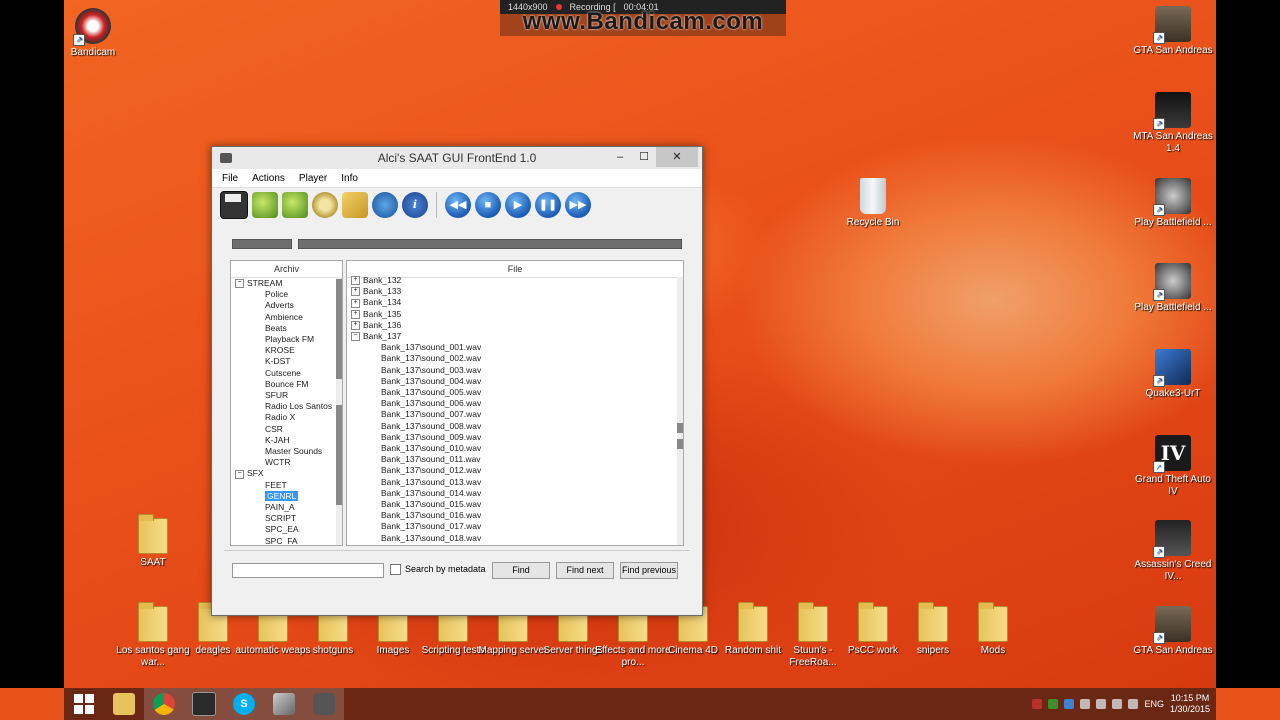 The height and width of the screenshot is (720, 1280). Describe the element at coordinates (153, 541) in the screenshot. I see `desktop-icon-saat: SAAT` at that location.